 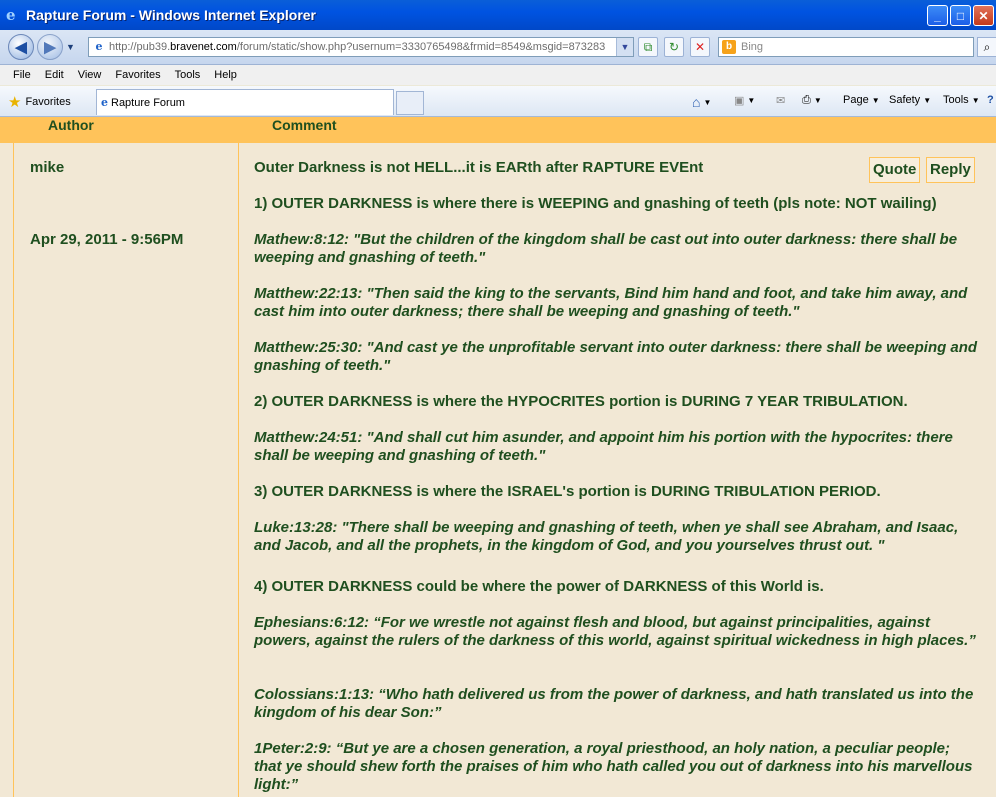 I want to click on forward-arrow-icon: ▶, so click(x=50, y=47).